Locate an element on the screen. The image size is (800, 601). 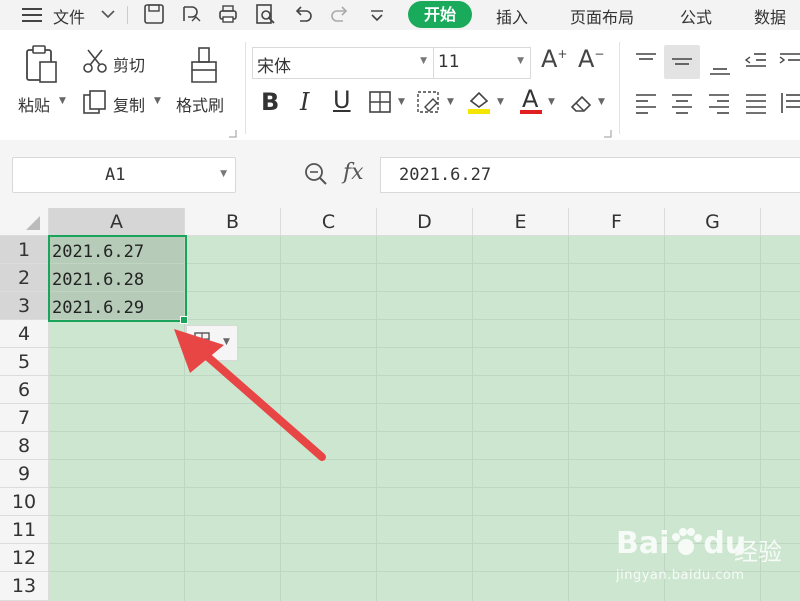
font-color-icon: A is located at coordinates (530, 99).